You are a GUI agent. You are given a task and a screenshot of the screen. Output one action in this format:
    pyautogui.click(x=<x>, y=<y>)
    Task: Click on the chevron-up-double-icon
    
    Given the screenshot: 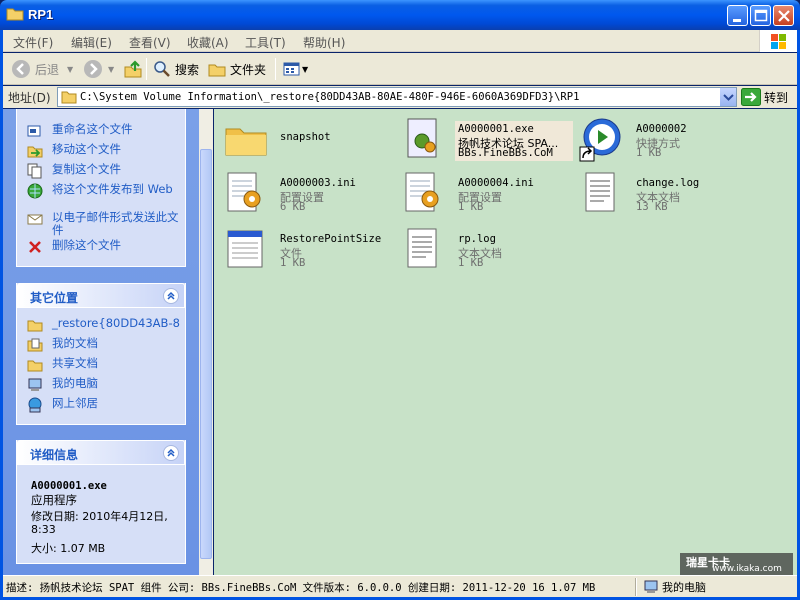 What is the action you would take?
    pyautogui.click(x=171, y=295)
    